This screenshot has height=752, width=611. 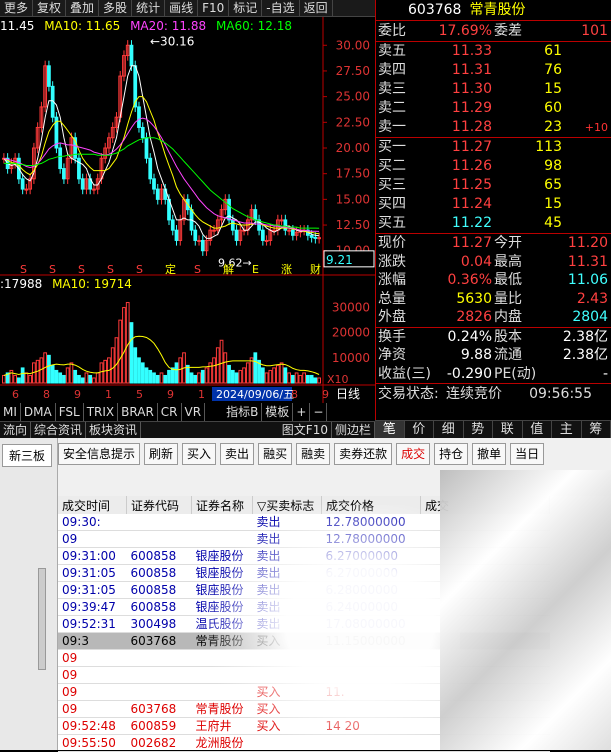 What do you see at coordinates (472, 204) in the screenshot?
I see `level-price: 11.24` at bounding box center [472, 204].